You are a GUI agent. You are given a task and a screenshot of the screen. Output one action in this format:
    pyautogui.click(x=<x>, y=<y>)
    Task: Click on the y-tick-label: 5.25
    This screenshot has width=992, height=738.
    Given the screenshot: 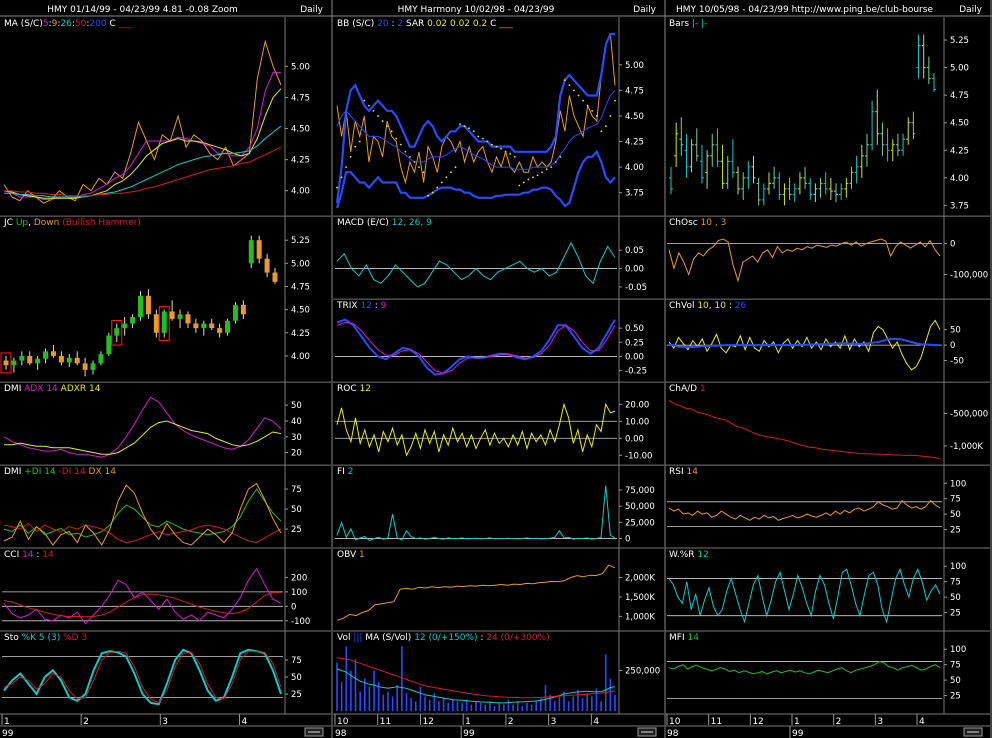 What is the action you would take?
    pyautogui.click(x=959, y=41)
    